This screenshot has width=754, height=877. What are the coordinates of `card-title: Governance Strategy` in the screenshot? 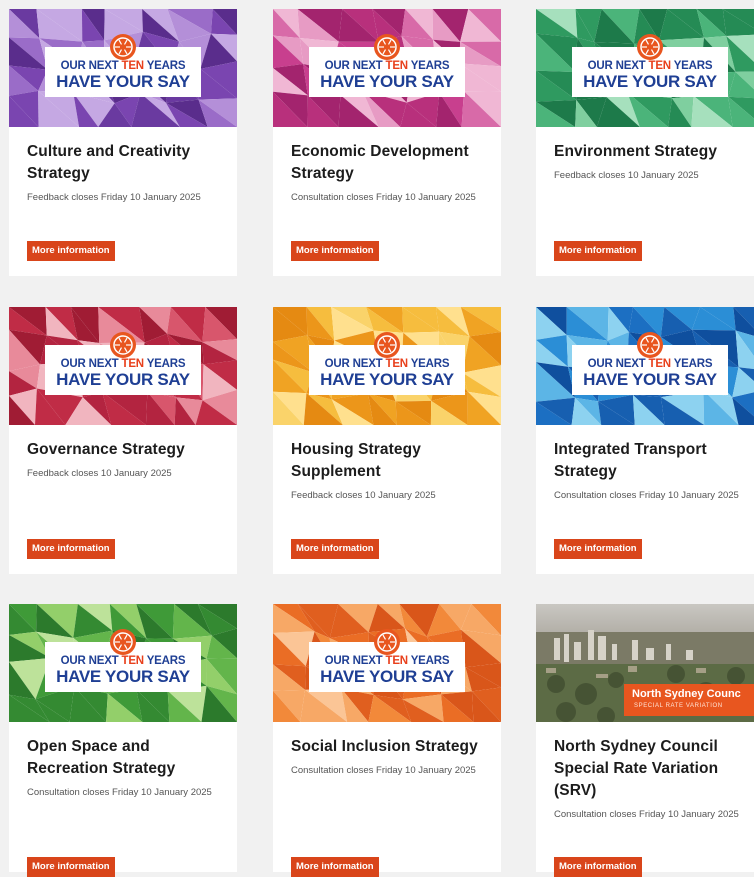 It's located at (123, 450).